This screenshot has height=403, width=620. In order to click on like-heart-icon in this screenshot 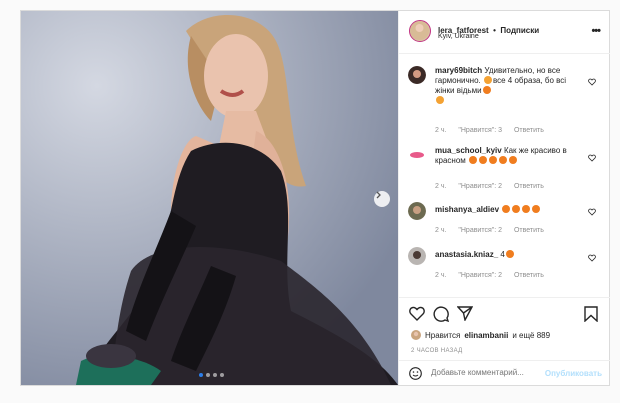, I will do `click(417, 313)`.